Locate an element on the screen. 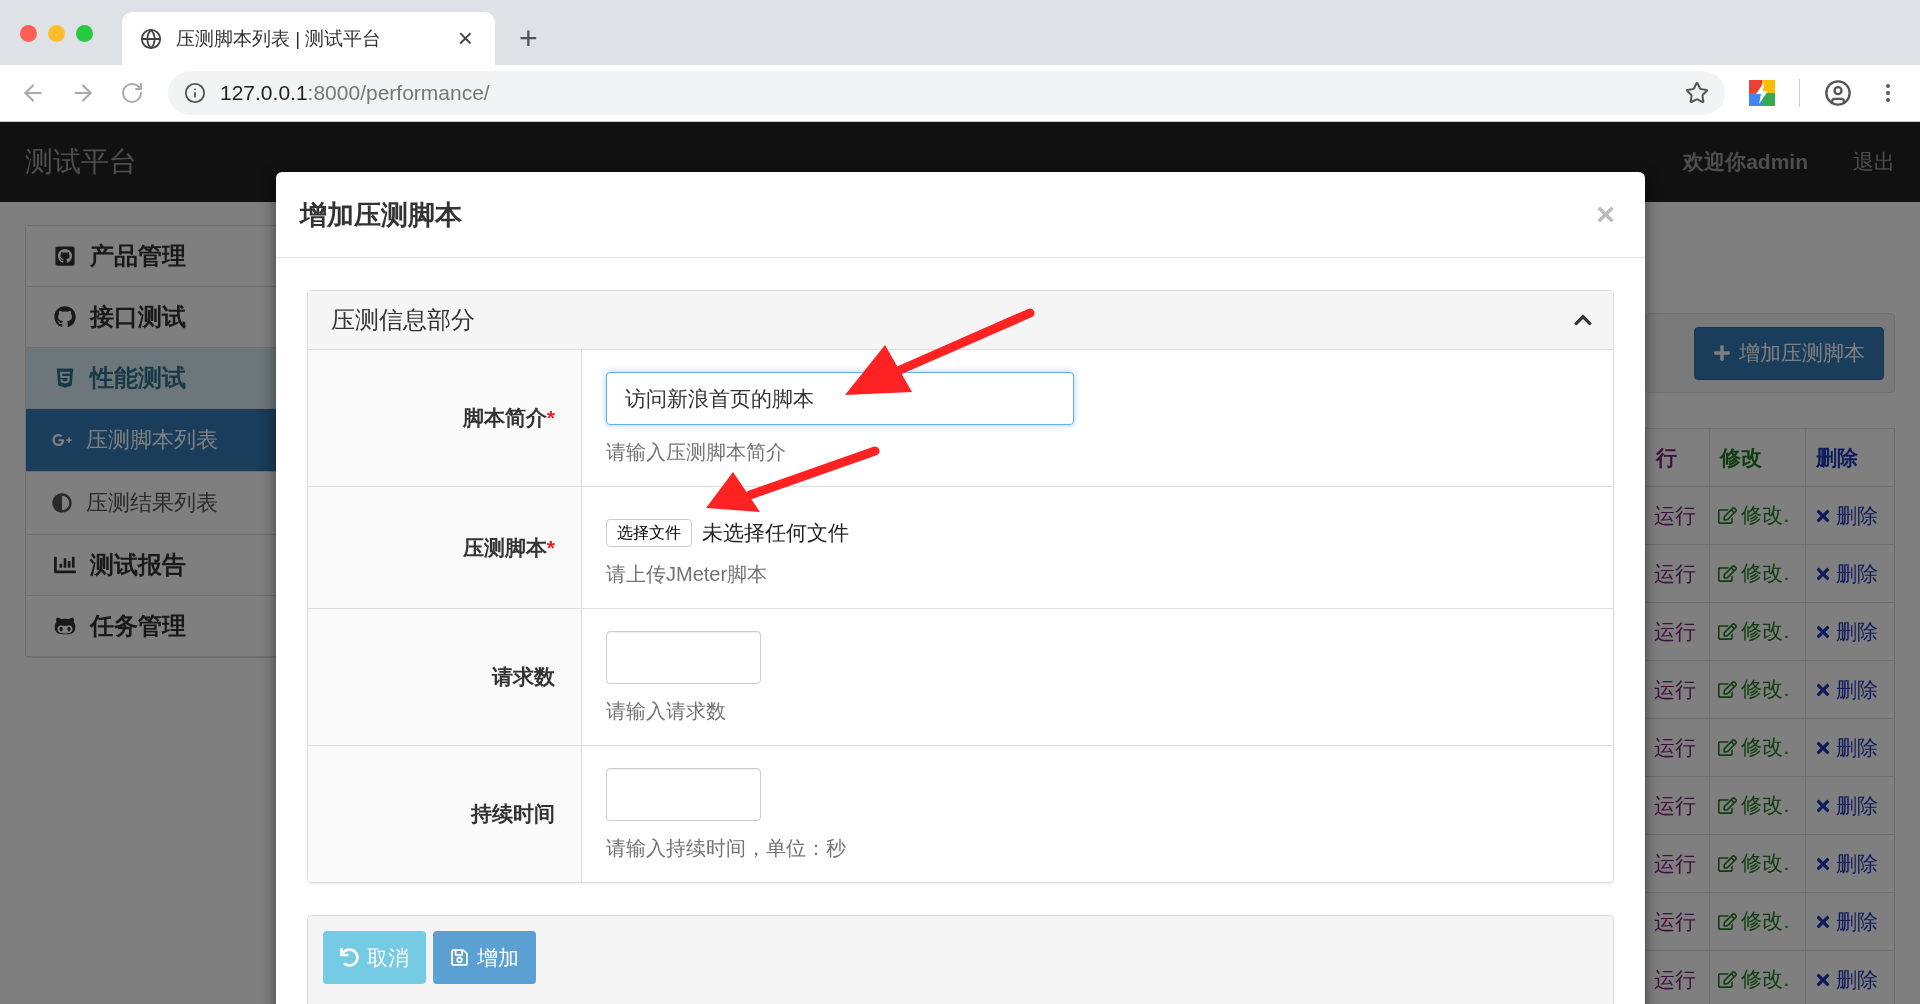 Image resolution: width=1920 pixels, height=1004 pixels. bar-chart-icon is located at coordinates (65, 565).